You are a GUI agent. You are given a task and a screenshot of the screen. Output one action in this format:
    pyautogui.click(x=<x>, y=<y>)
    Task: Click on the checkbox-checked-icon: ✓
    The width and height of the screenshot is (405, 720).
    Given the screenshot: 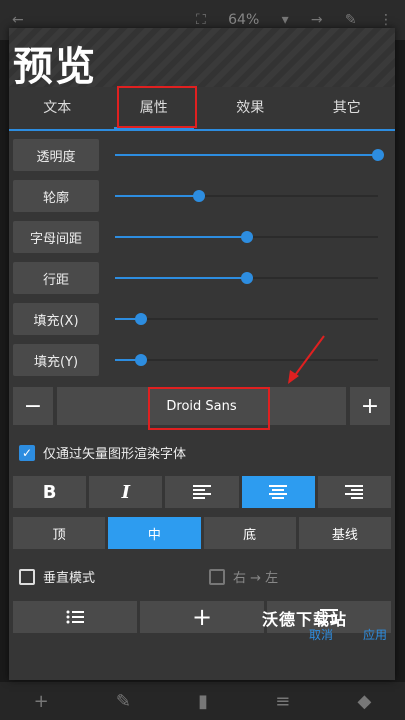 What is the action you would take?
    pyautogui.click(x=27, y=452)
    